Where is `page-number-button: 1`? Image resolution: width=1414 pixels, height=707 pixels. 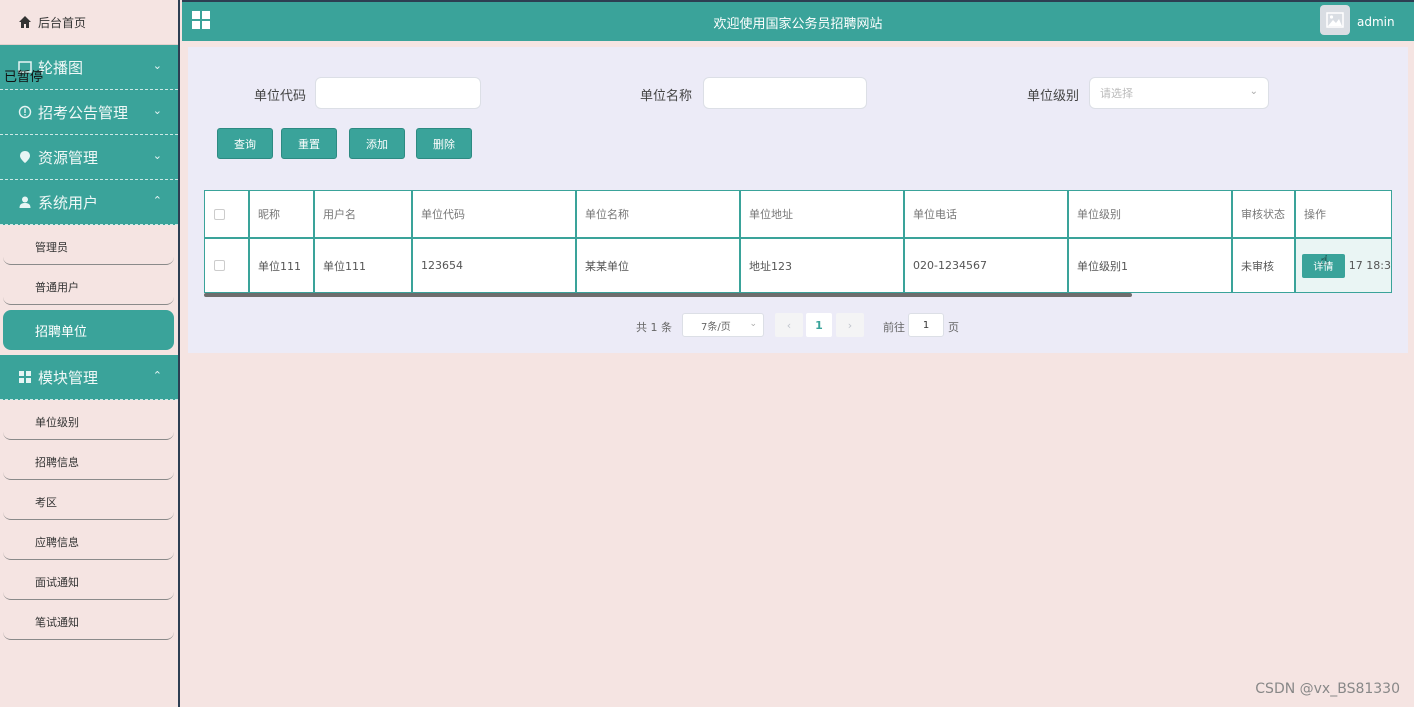 page-number-button: 1 is located at coordinates (819, 325).